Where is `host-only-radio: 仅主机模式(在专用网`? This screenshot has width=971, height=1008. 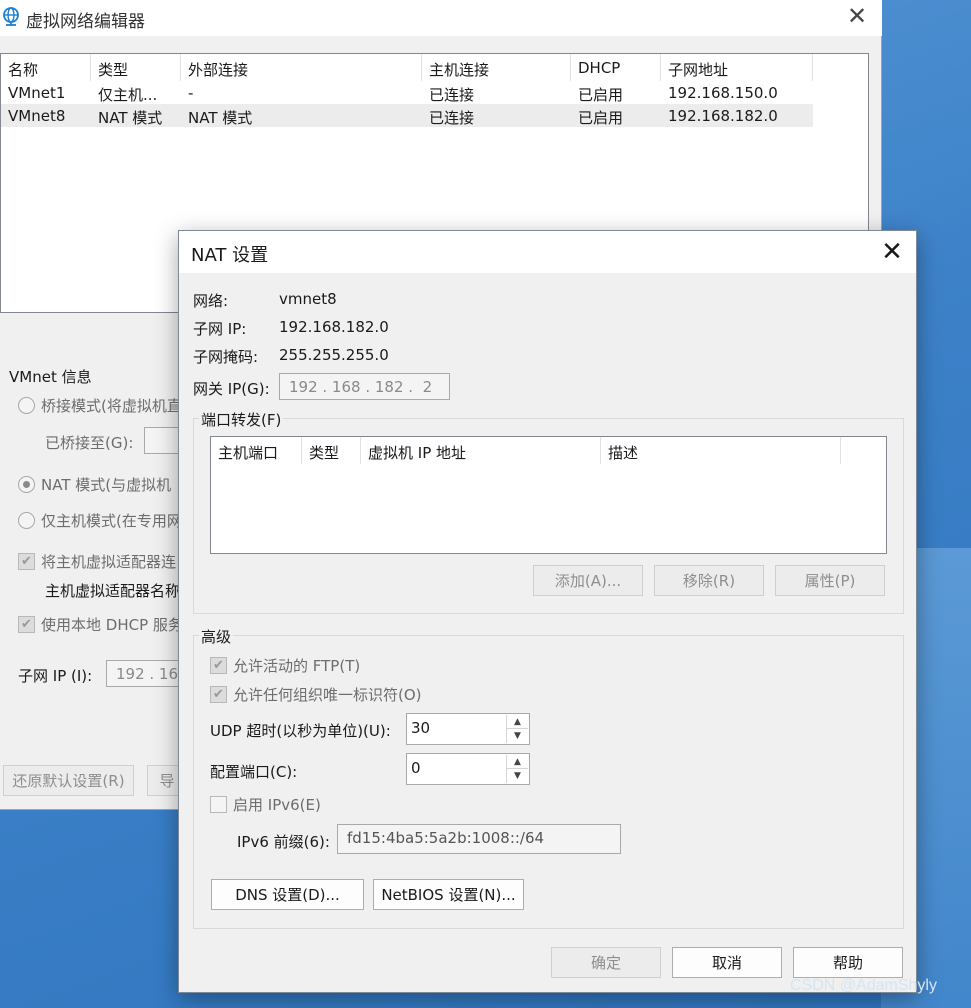 host-only-radio: 仅主机模式(在专用网 is located at coordinates (100, 520).